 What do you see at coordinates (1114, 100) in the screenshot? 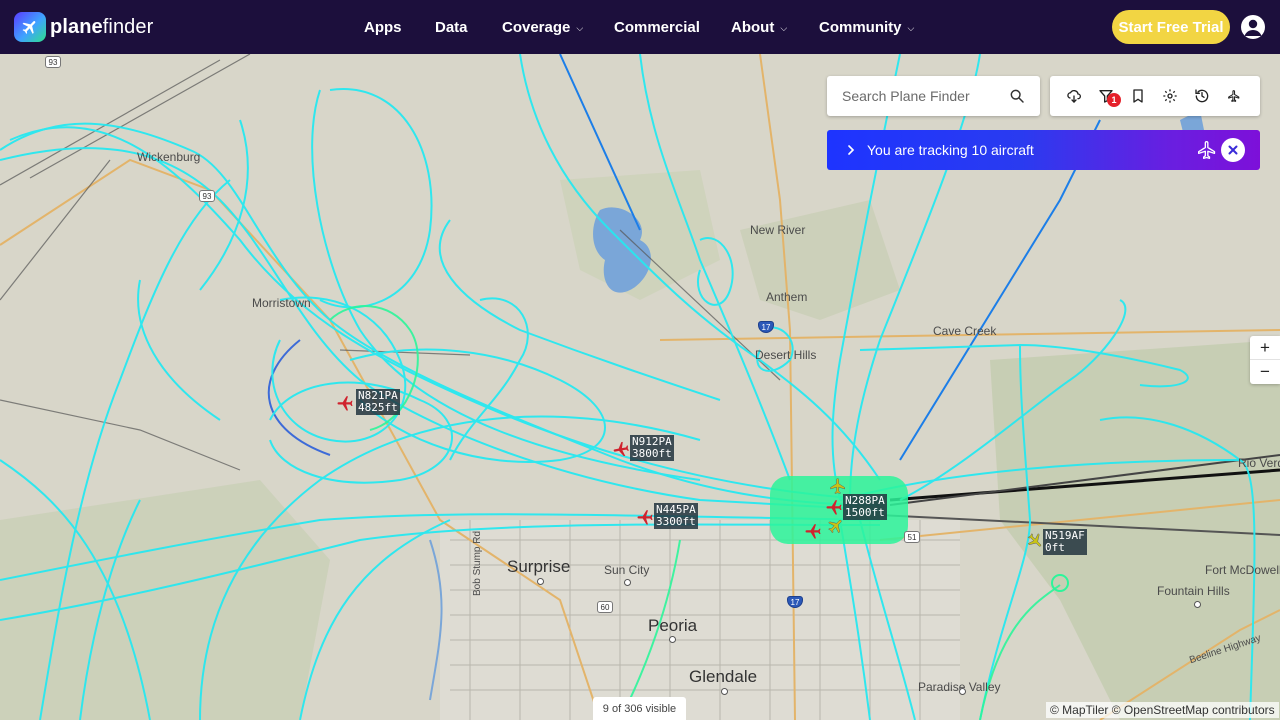
I see `filter-count-badge: 1` at bounding box center [1114, 100].